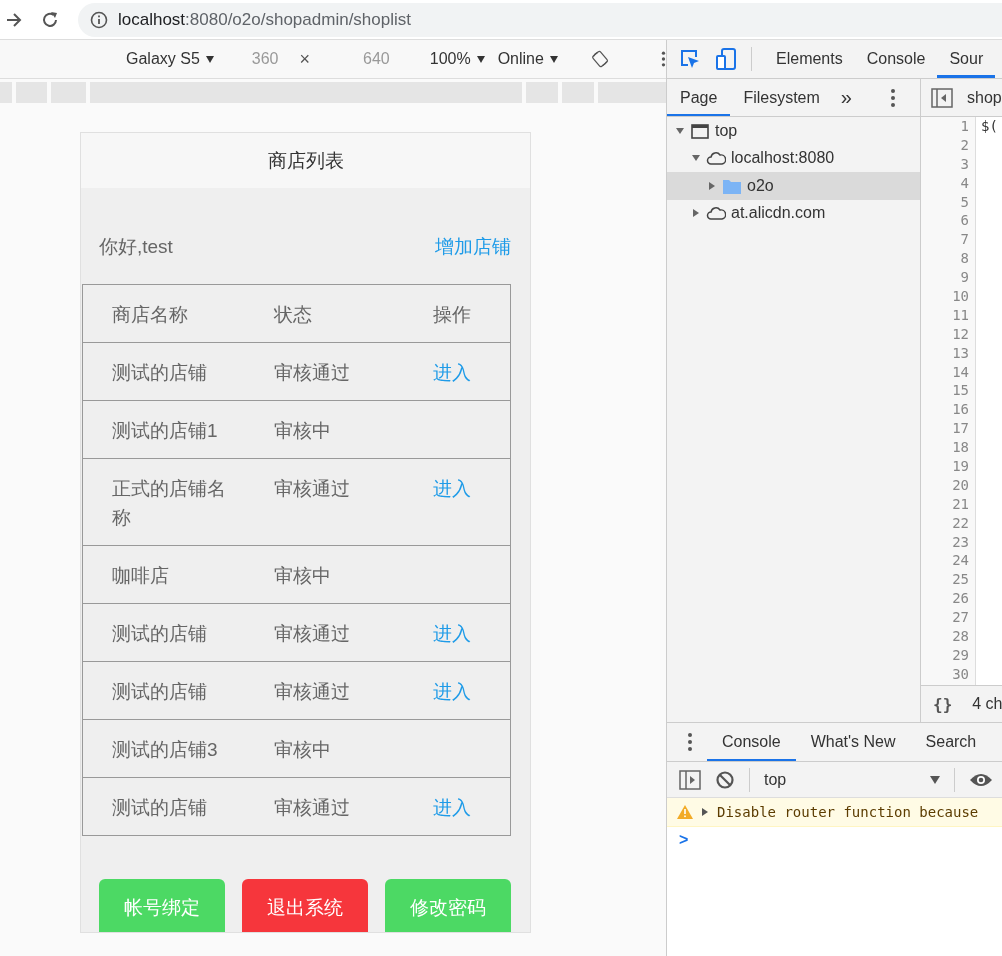  I want to click on navigator-tab: Page, so click(699, 97).